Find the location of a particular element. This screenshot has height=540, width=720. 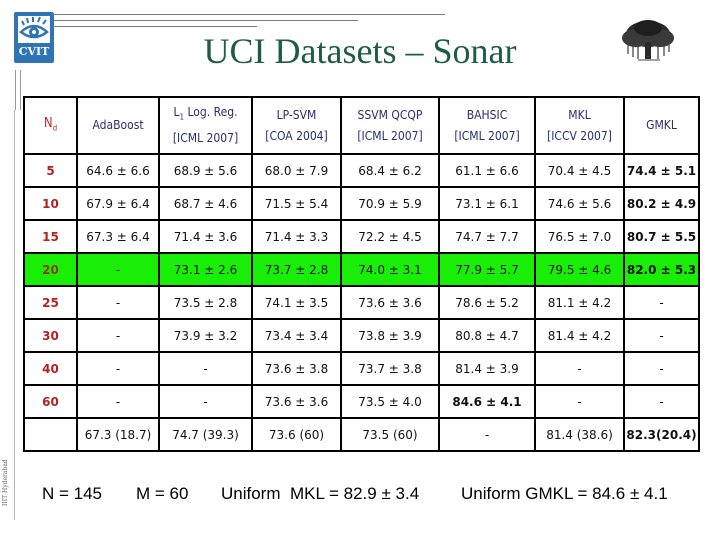

cell-adaboost: 67.3 ± 6.4 is located at coordinates (118, 236).